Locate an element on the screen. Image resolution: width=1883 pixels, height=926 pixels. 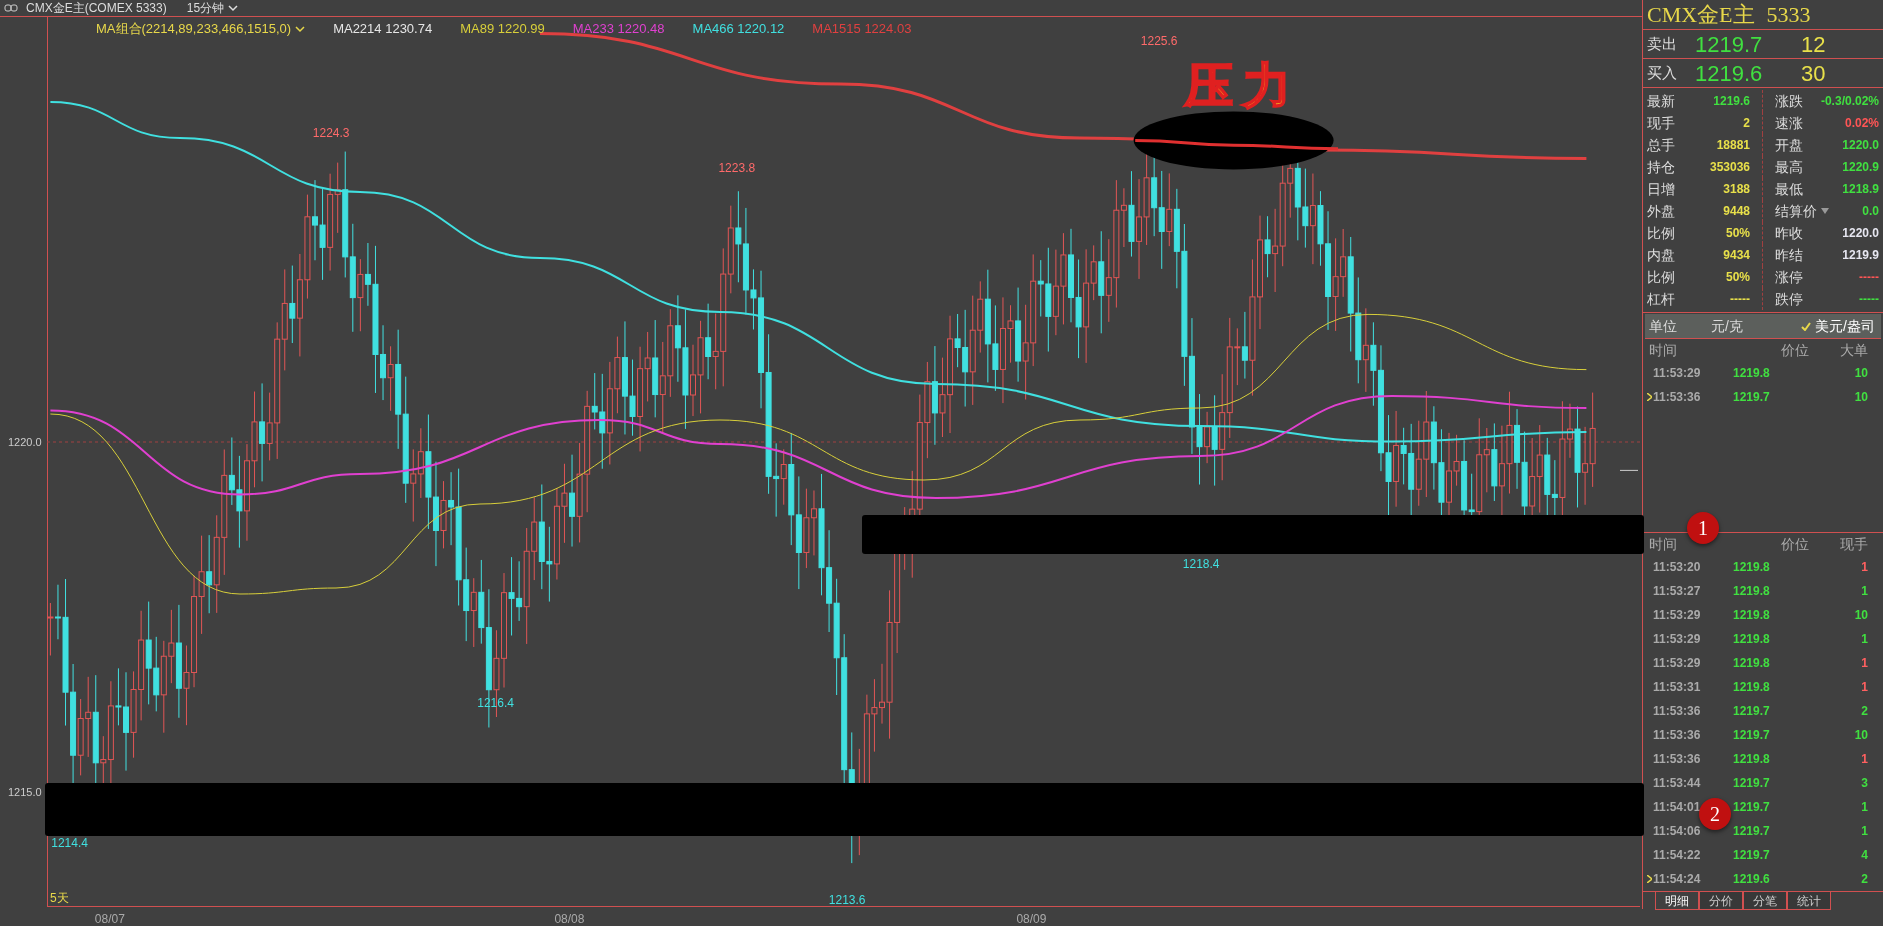
stat-label: 日增 is located at coordinates (1661, 189).